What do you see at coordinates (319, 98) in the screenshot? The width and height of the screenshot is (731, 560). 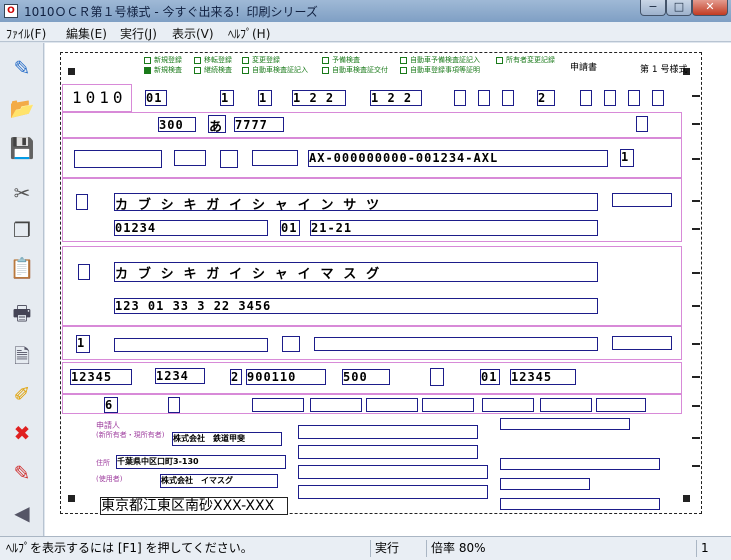 I see `field-row1-d: 1 2 2` at bounding box center [319, 98].